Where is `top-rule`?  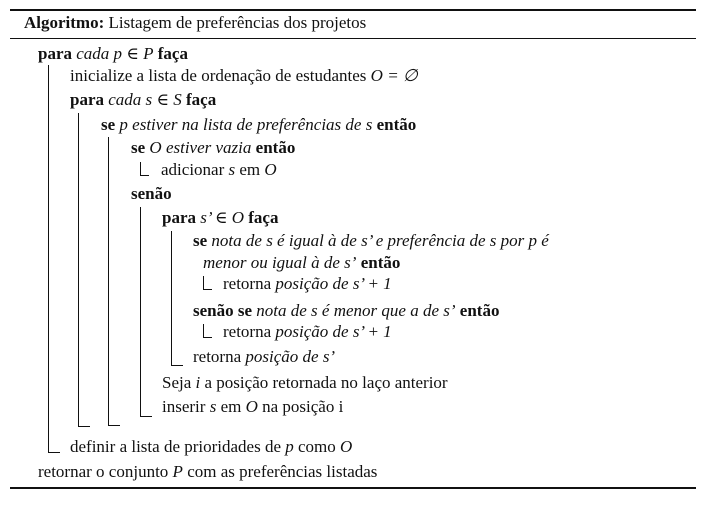
top-rule is located at coordinates (353, 10).